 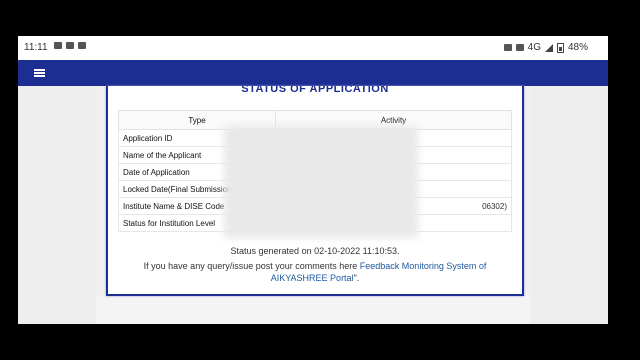 I want to click on signal-icon, so click(x=548, y=47).